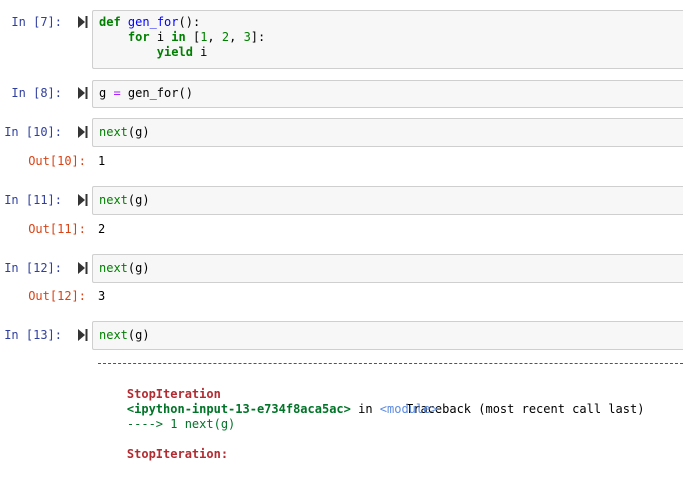 Image resolution: width=683 pixels, height=477 pixels. I want to click on in-prompt: In [8]:, so click(36, 93).